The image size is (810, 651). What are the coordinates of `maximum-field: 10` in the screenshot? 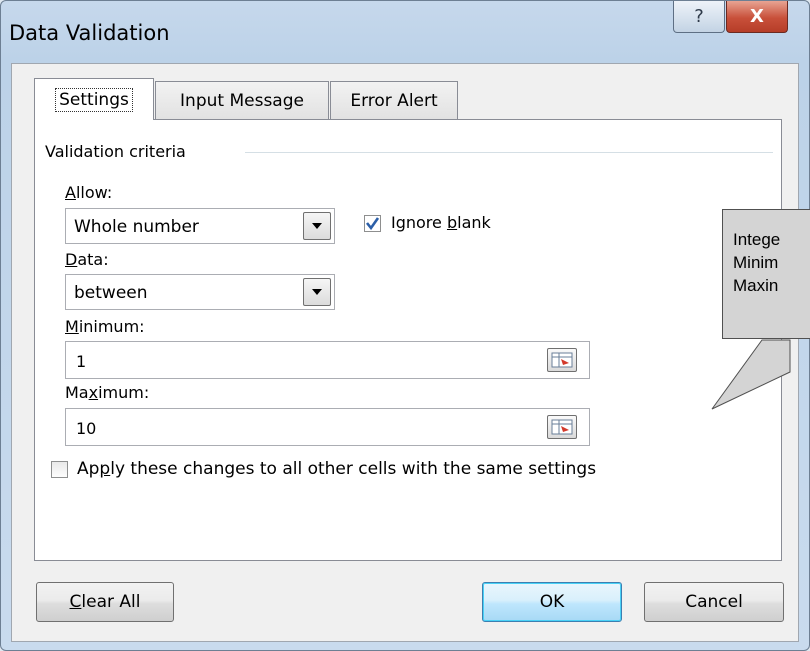 It's located at (327, 427).